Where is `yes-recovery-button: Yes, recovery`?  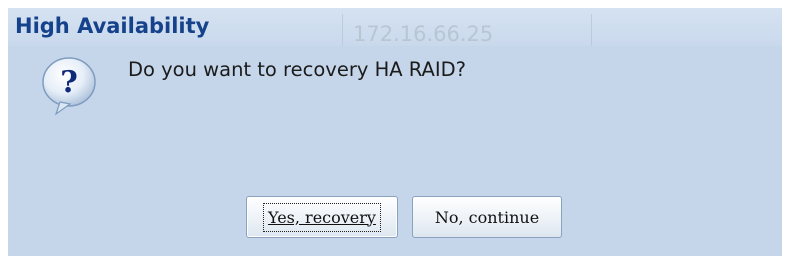
yes-recovery-button: Yes, recovery is located at coordinates (322, 217).